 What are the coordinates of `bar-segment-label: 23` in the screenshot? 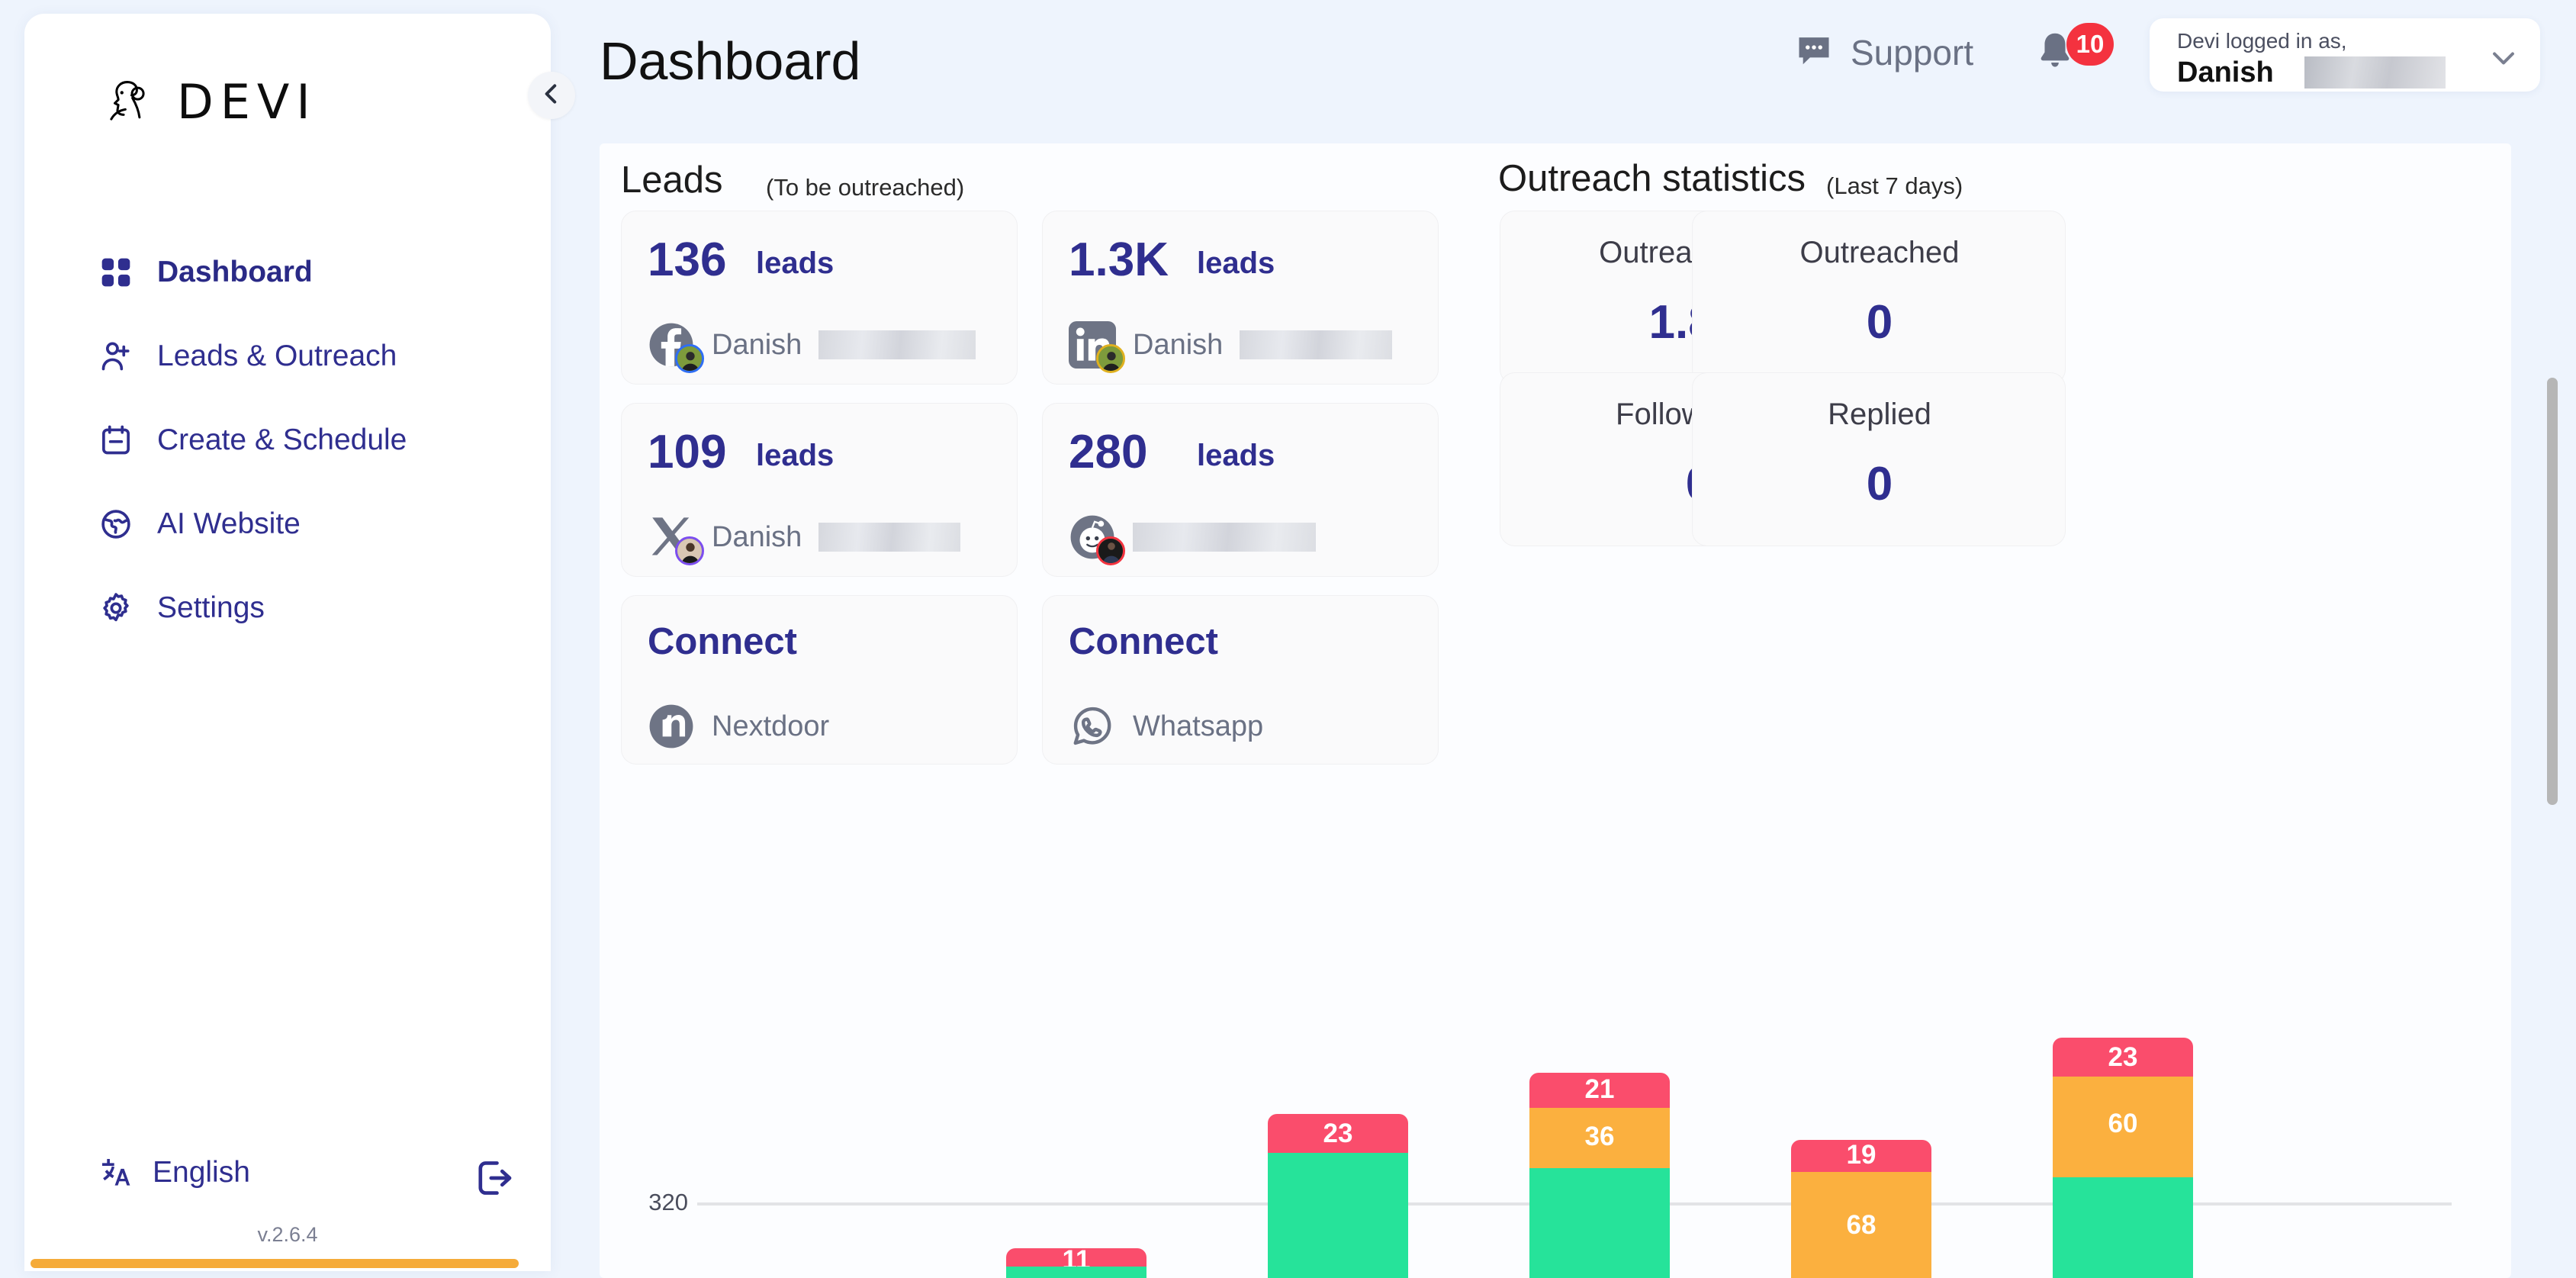 It's located at (2123, 1057).